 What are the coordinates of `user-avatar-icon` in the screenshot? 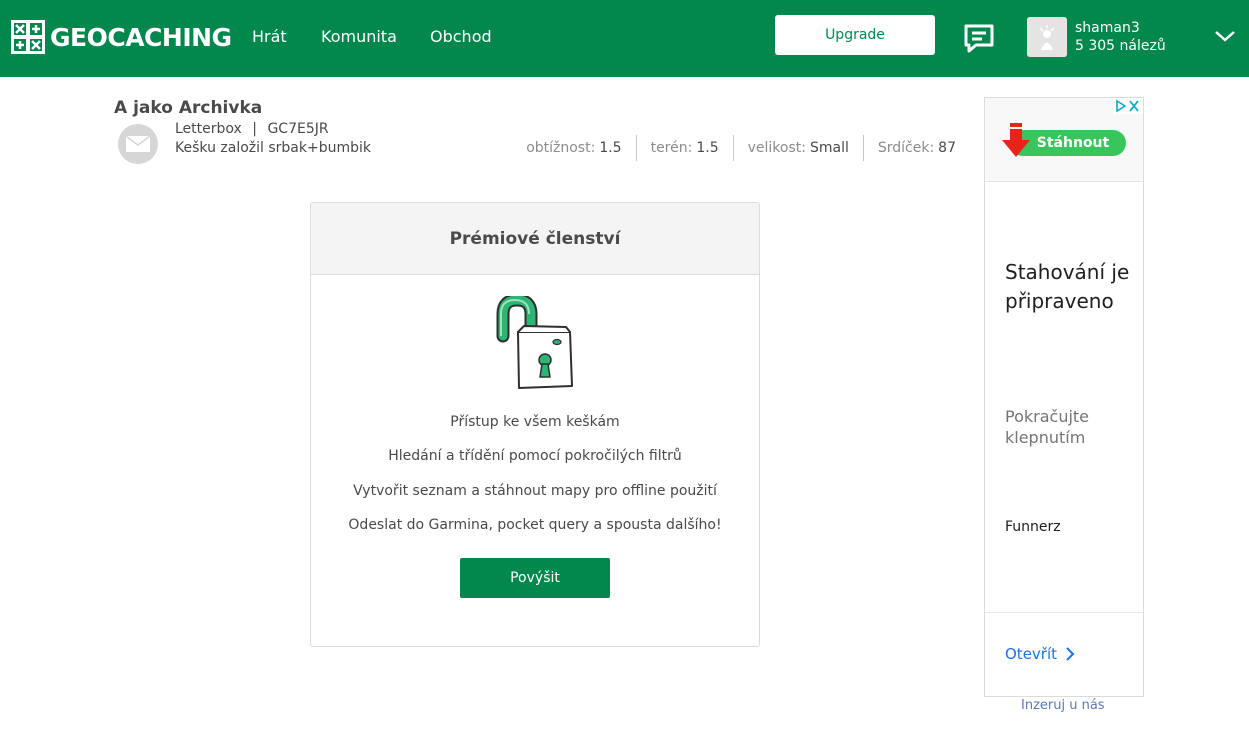 It's located at (1047, 37).